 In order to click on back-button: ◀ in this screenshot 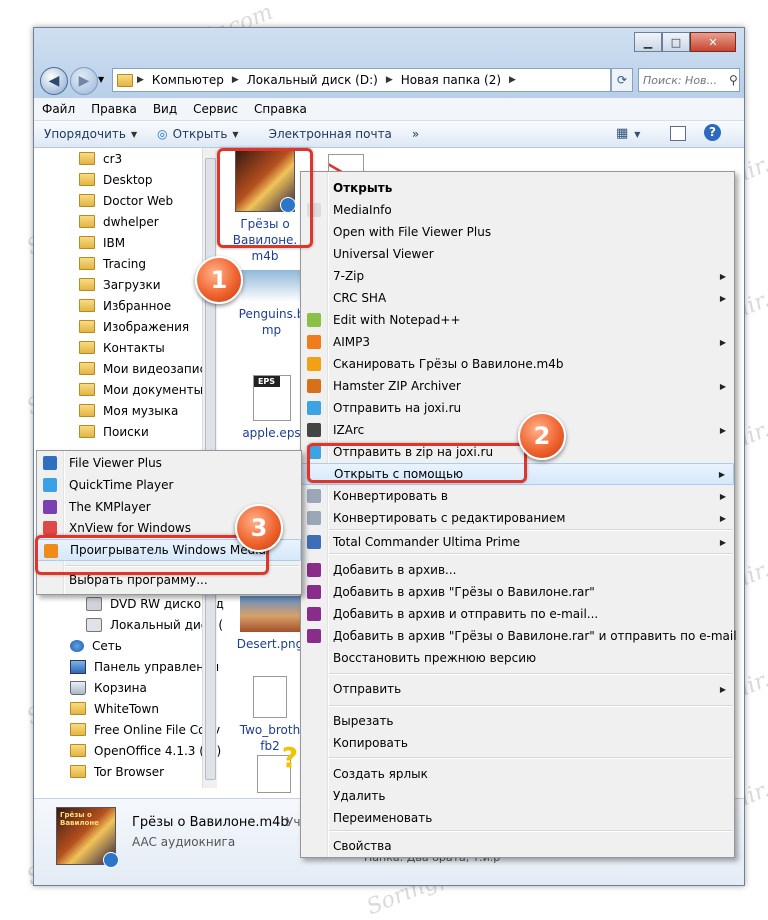, I will do `click(54, 81)`.